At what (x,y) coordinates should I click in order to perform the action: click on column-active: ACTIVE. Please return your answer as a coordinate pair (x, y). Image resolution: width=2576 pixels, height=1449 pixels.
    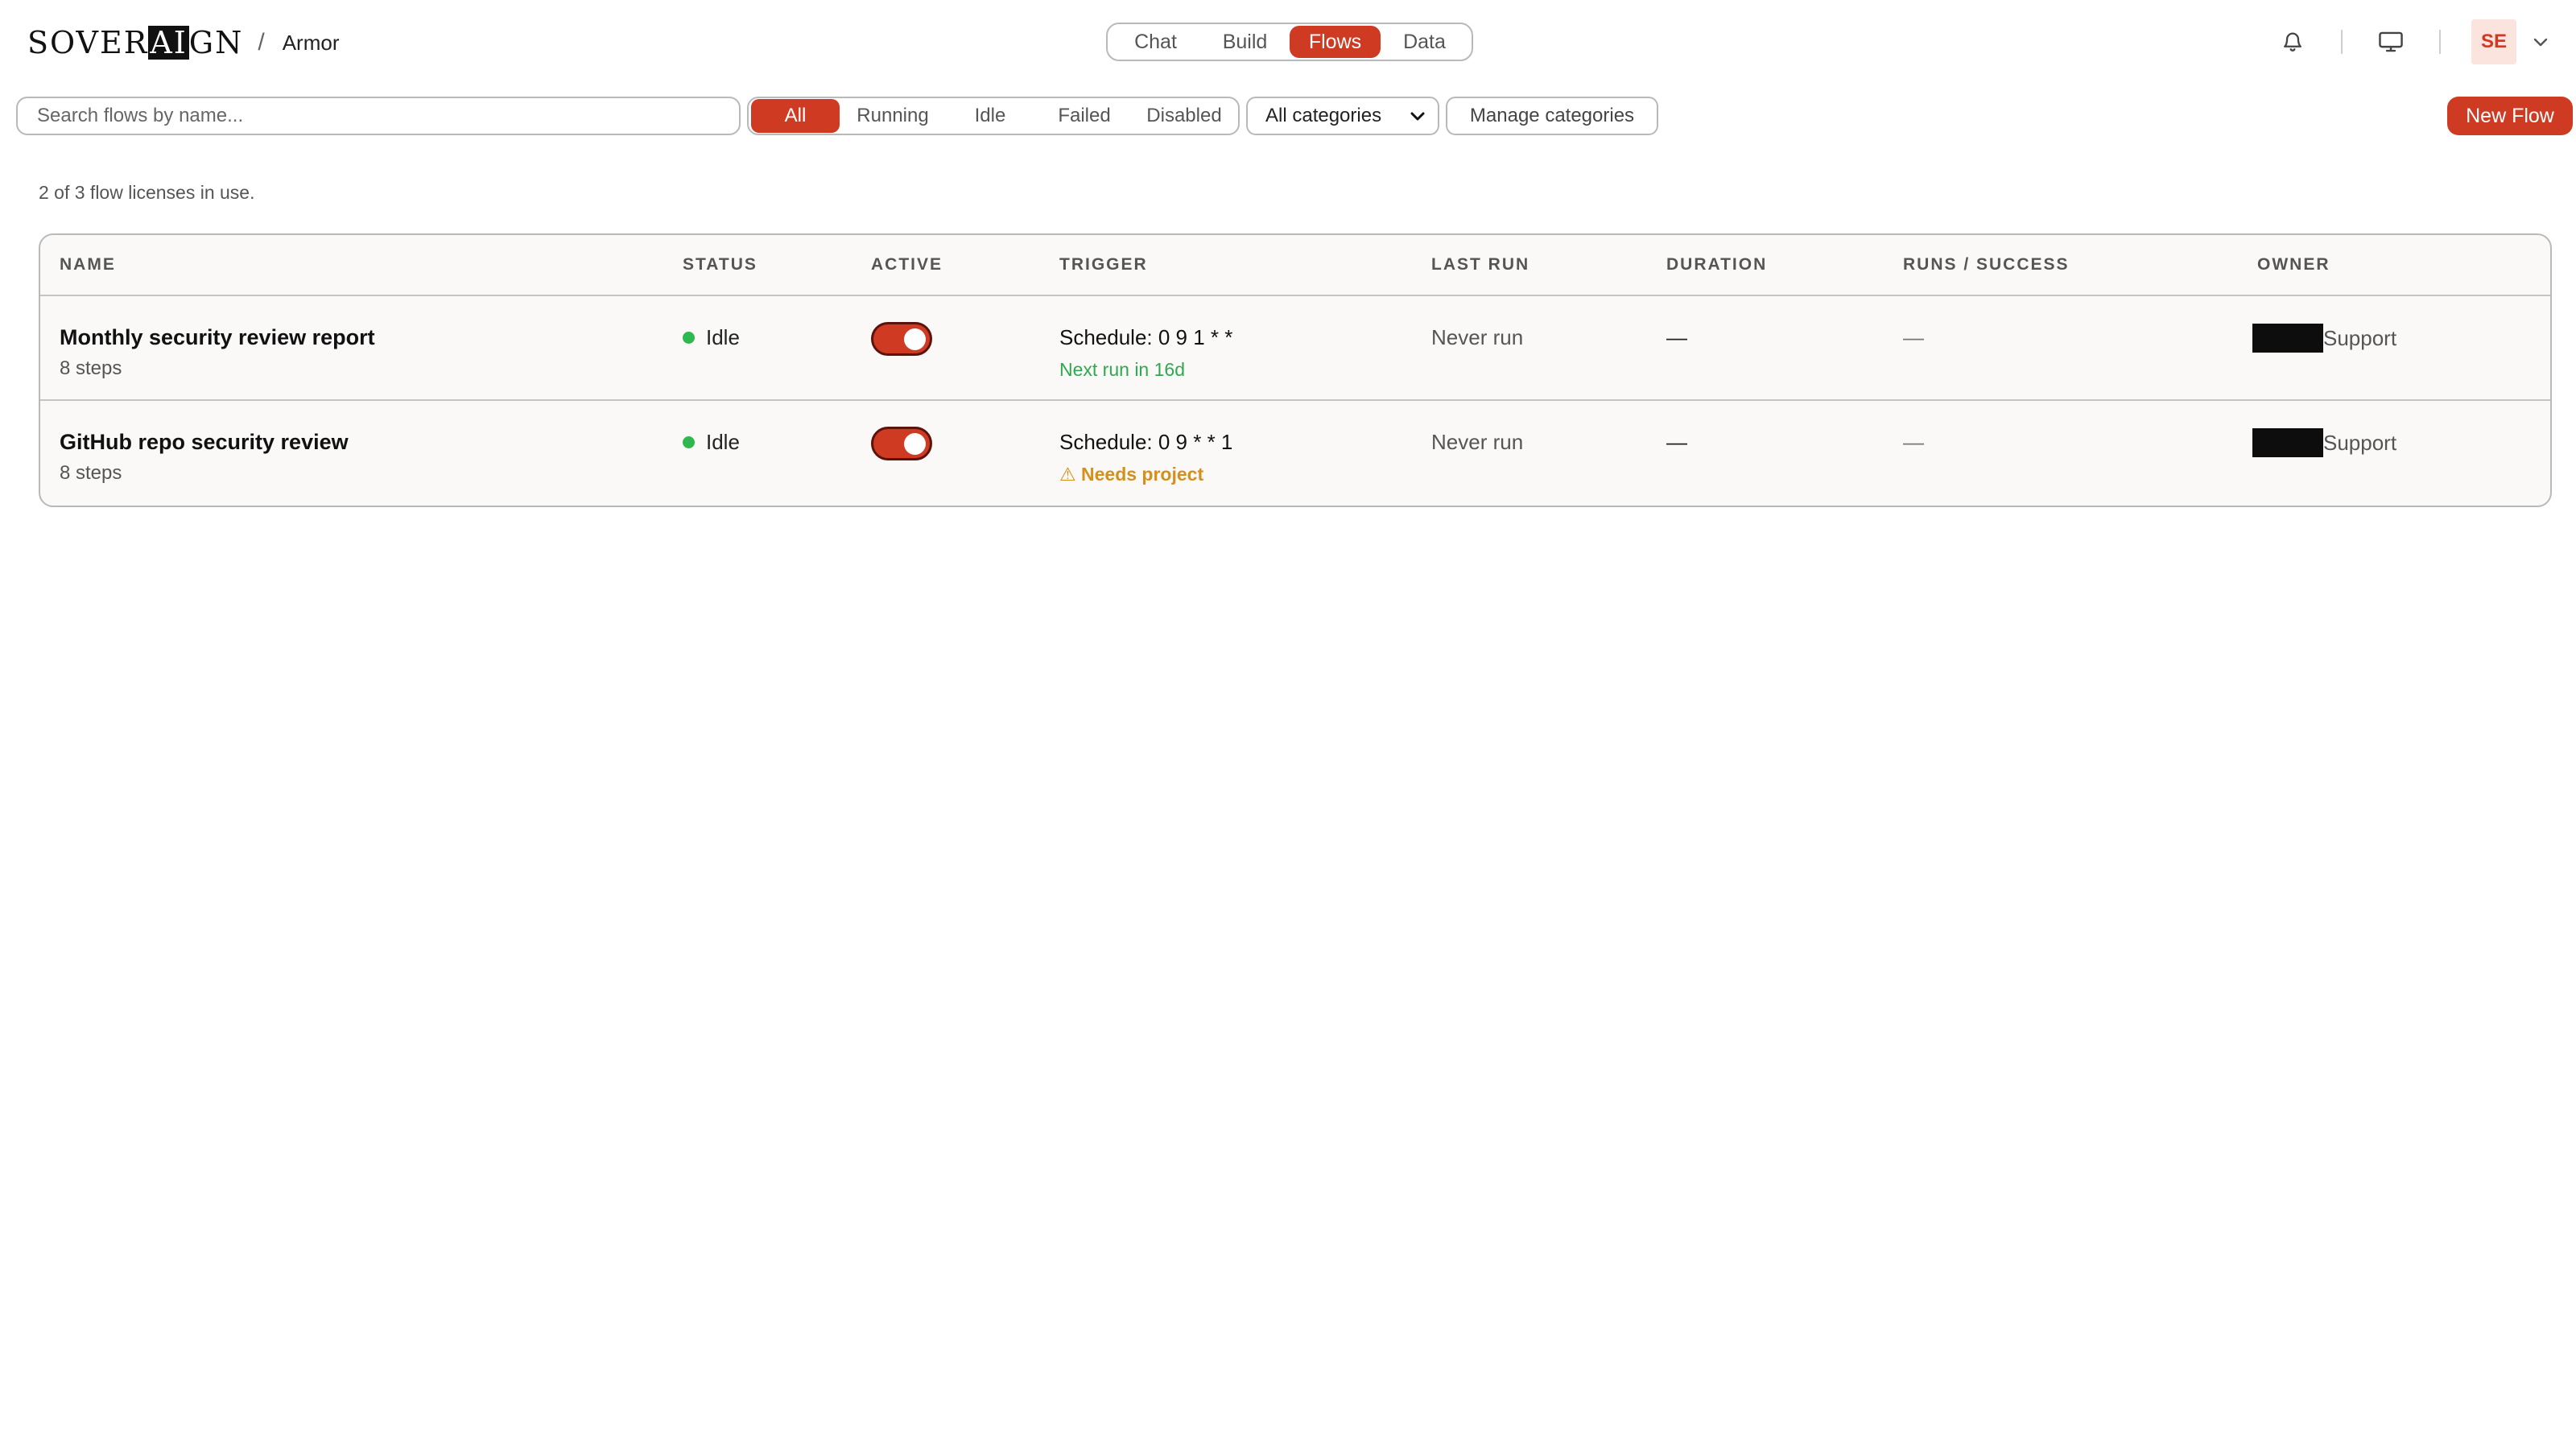
    Looking at the image, I should click on (907, 265).